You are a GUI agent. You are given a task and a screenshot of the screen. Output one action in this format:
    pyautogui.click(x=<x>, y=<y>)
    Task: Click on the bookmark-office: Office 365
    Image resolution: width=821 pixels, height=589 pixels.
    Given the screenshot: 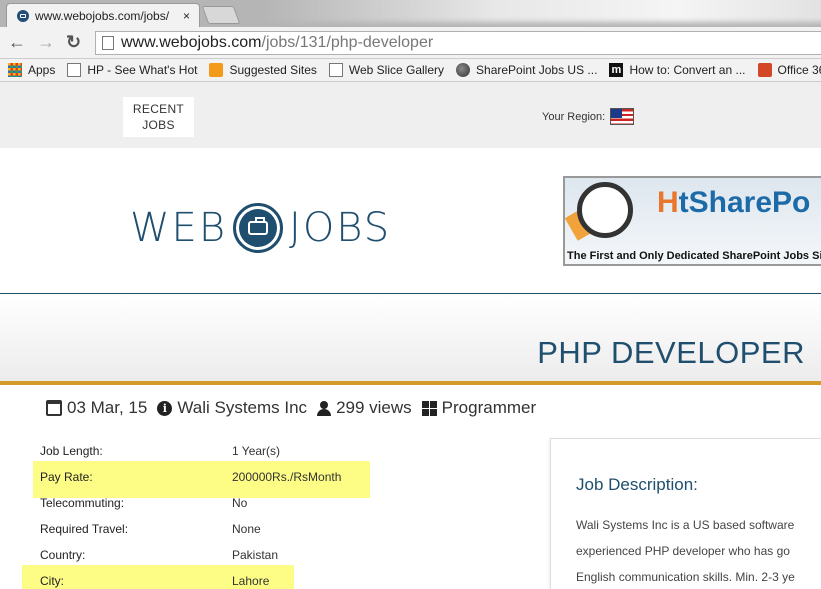 What is the action you would take?
    pyautogui.click(x=789, y=70)
    